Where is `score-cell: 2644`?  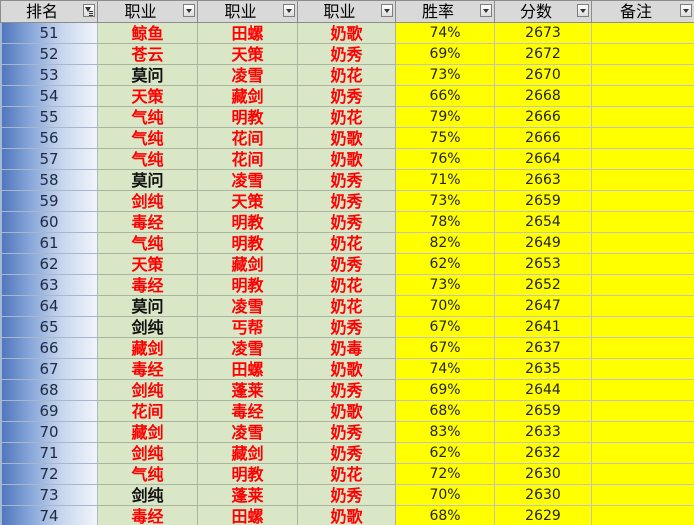 score-cell: 2644 is located at coordinates (543, 390).